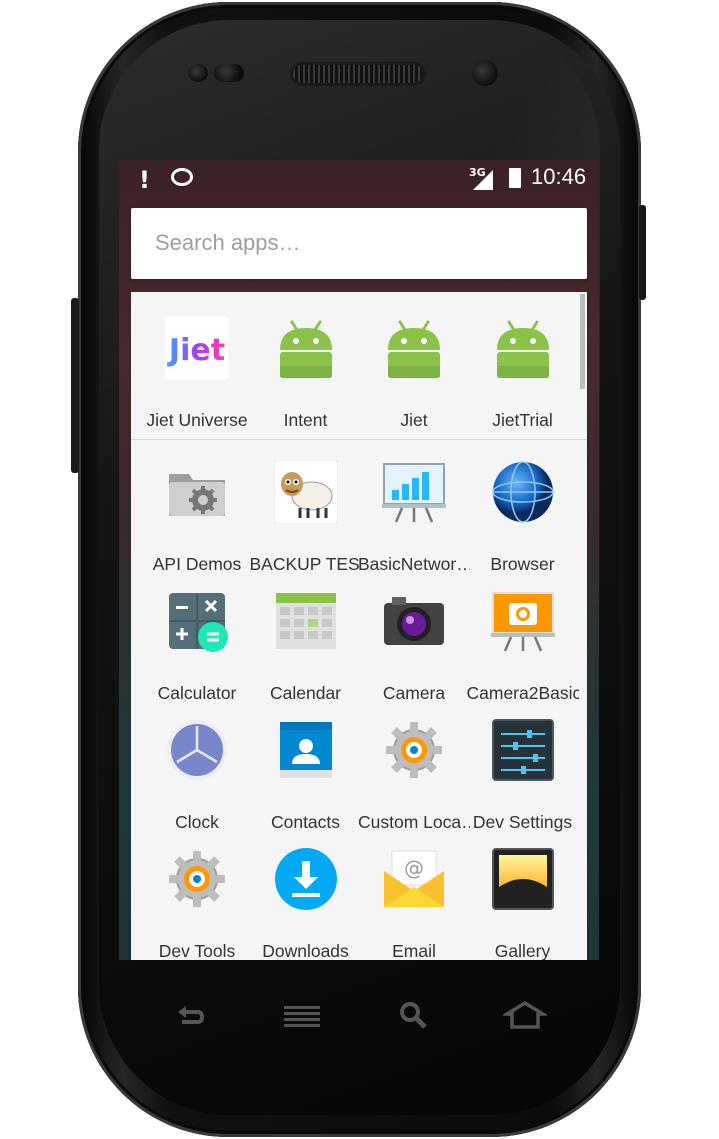 The image size is (719, 1139). Describe the element at coordinates (414, 492) in the screenshot. I see `presentation-chart-icon` at that location.